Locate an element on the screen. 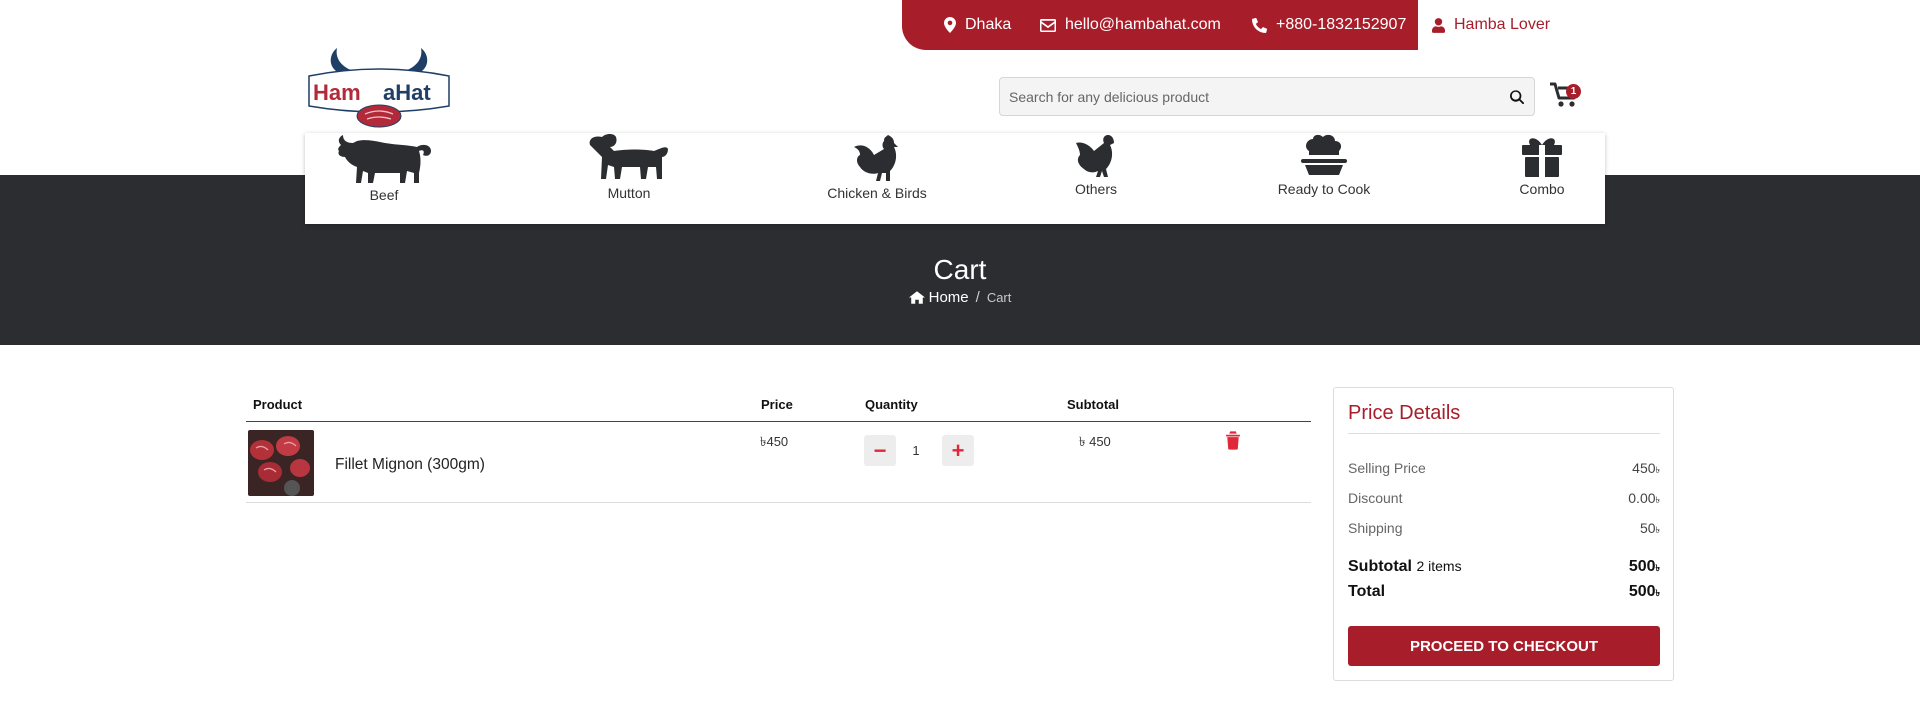 The width and height of the screenshot is (1920, 723). category-combo: Combo is located at coordinates (1542, 178).